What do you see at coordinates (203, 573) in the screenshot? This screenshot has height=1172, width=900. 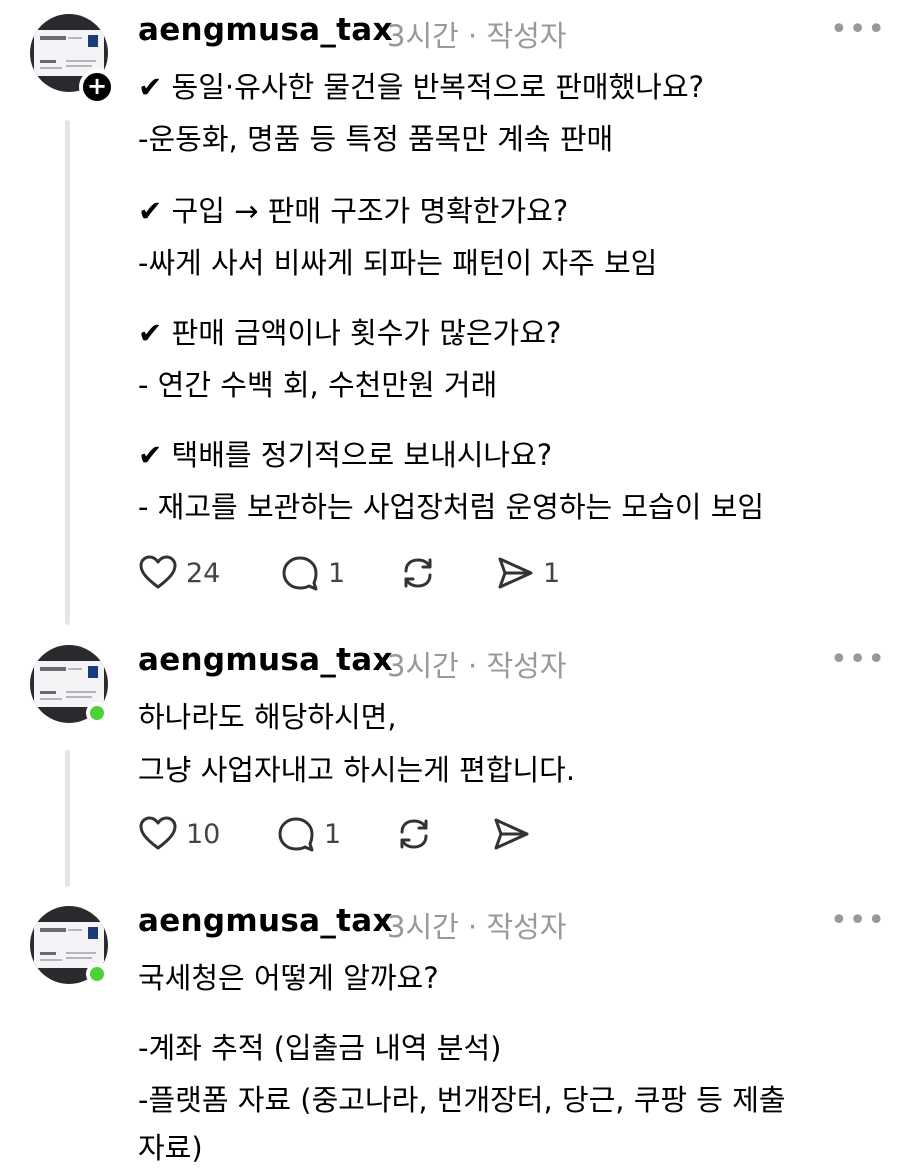 I see `like-count: 24` at bounding box center [203, 573].